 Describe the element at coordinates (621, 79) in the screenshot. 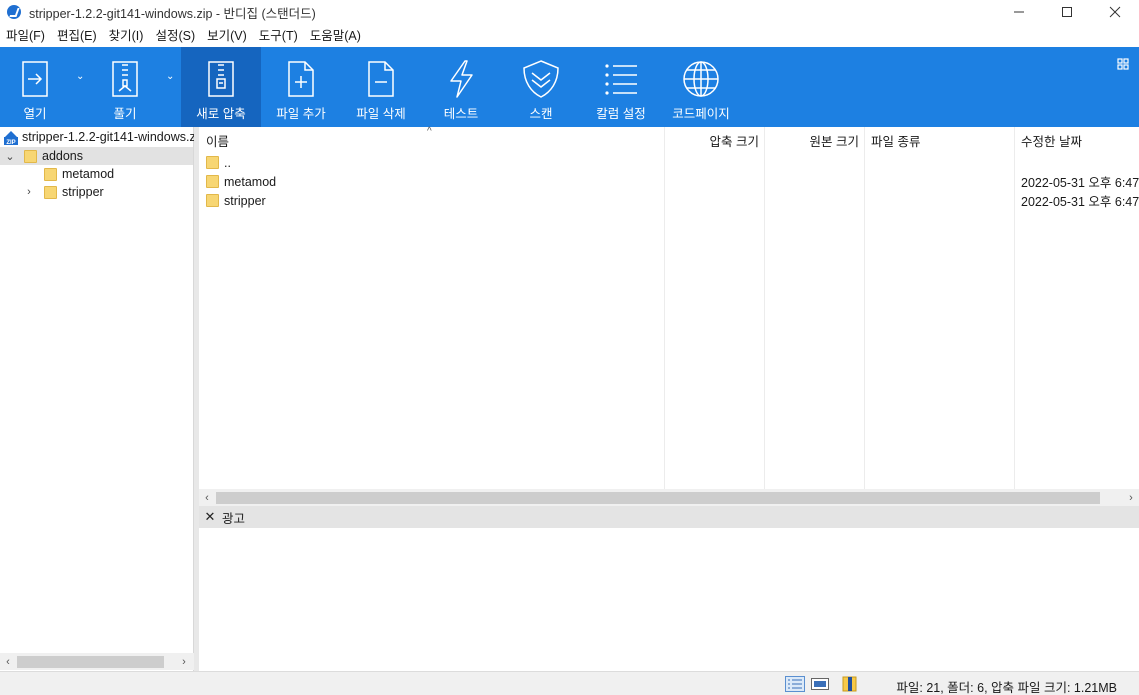

I see `list-columns-icon` at that location.